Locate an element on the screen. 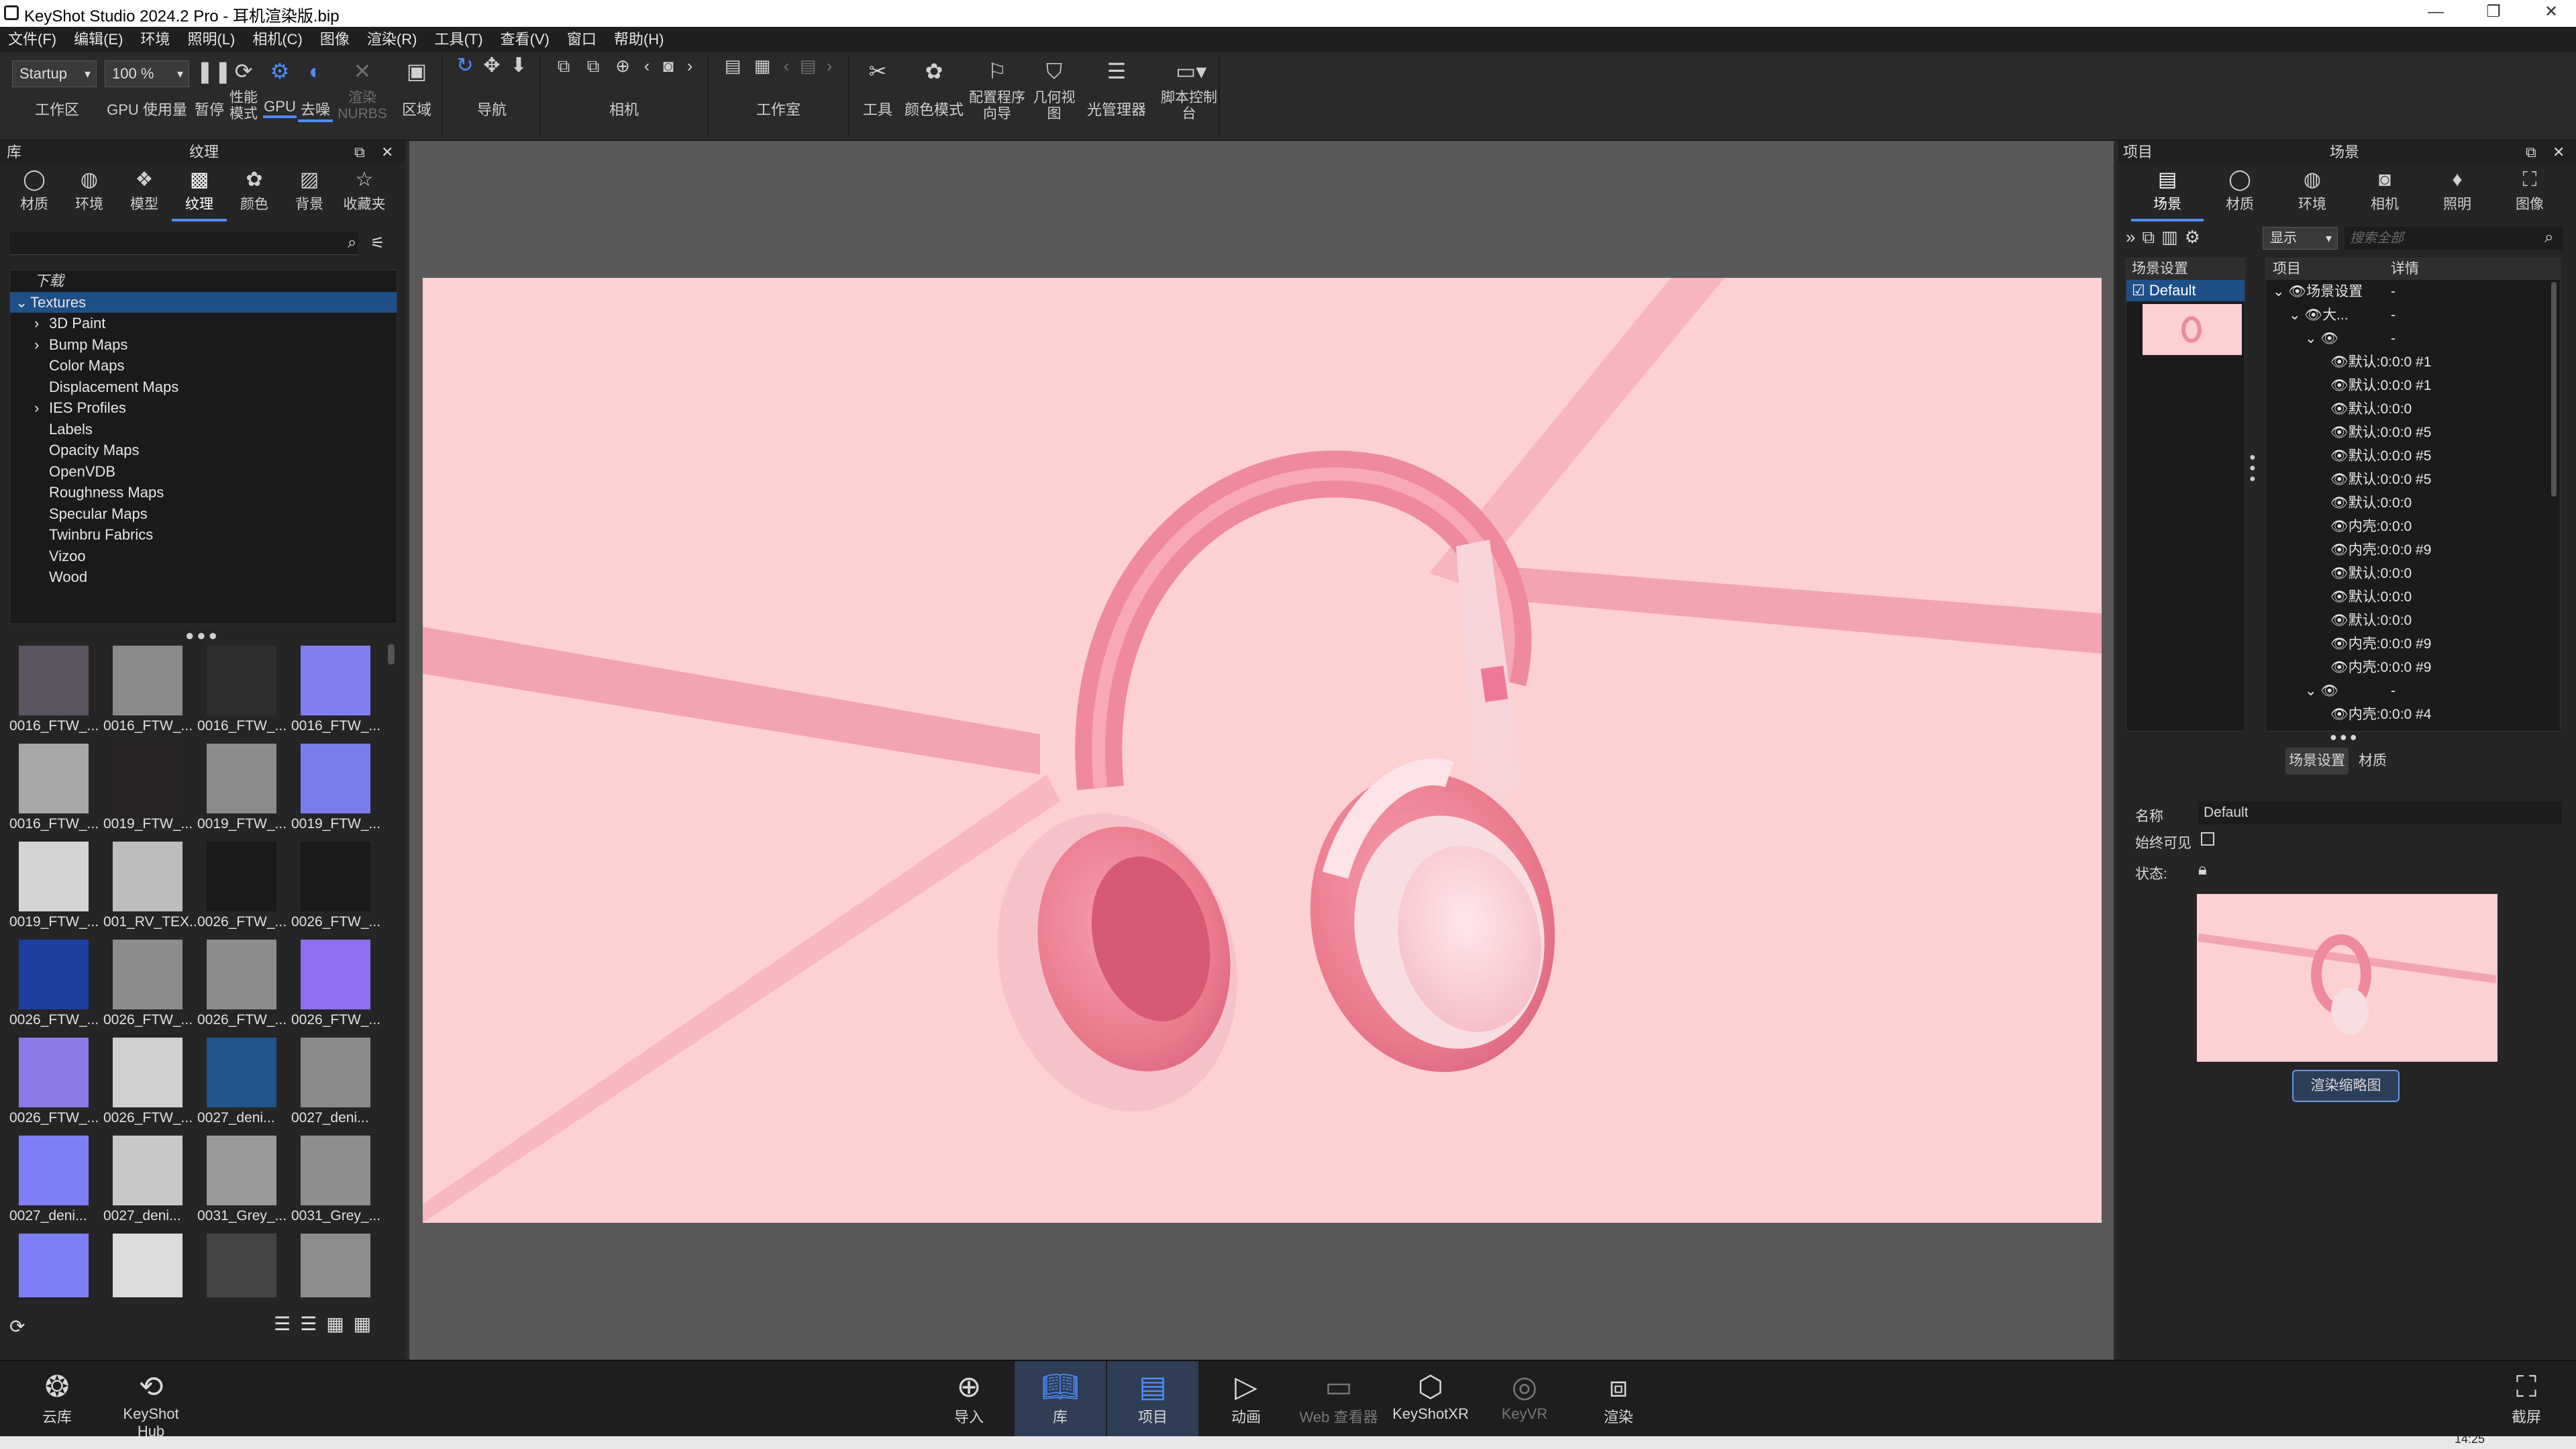 The image size is (2576, 1449). tab-camera: ◙ 相机 is located at coordinates (2385, 194).